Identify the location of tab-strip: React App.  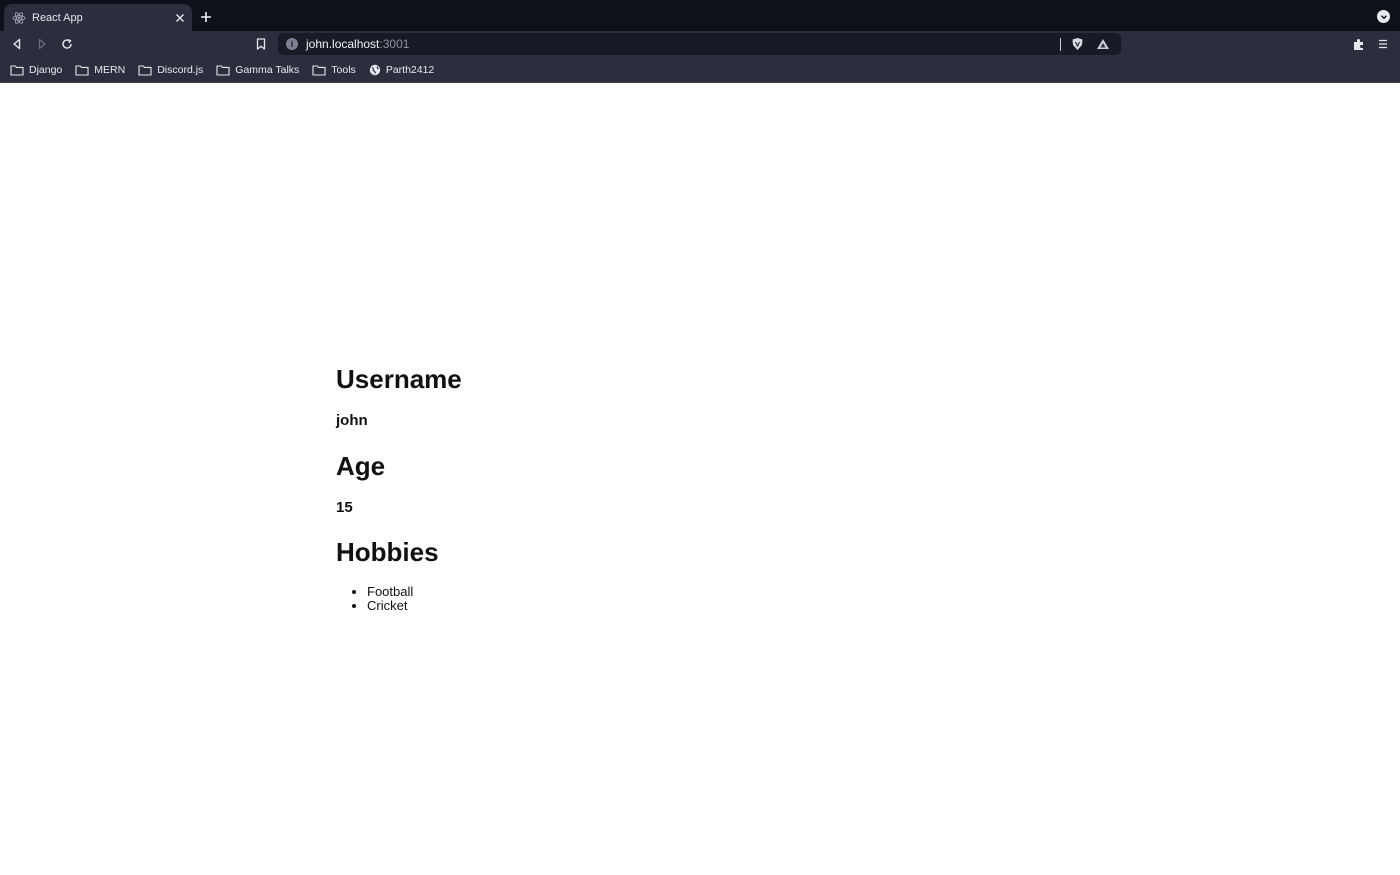
(700, 15).